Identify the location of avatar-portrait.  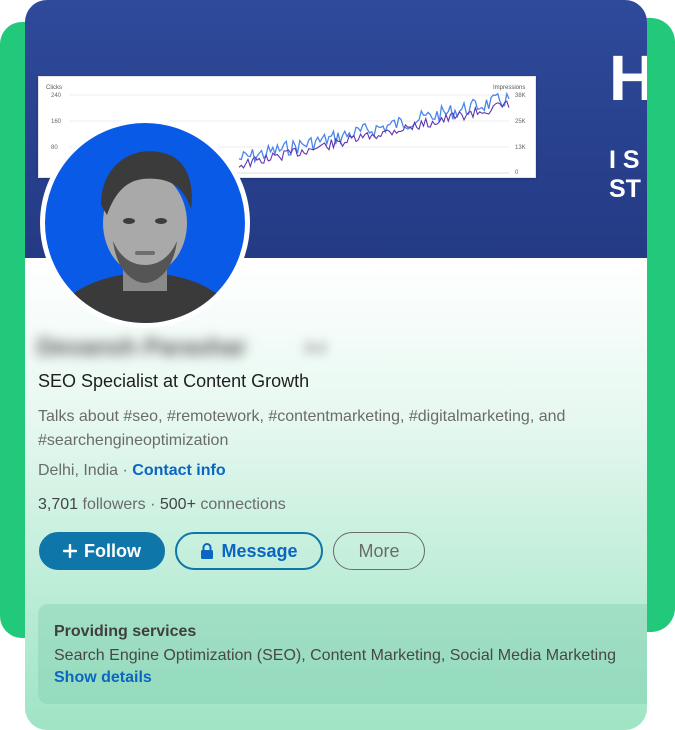
(145, 237).